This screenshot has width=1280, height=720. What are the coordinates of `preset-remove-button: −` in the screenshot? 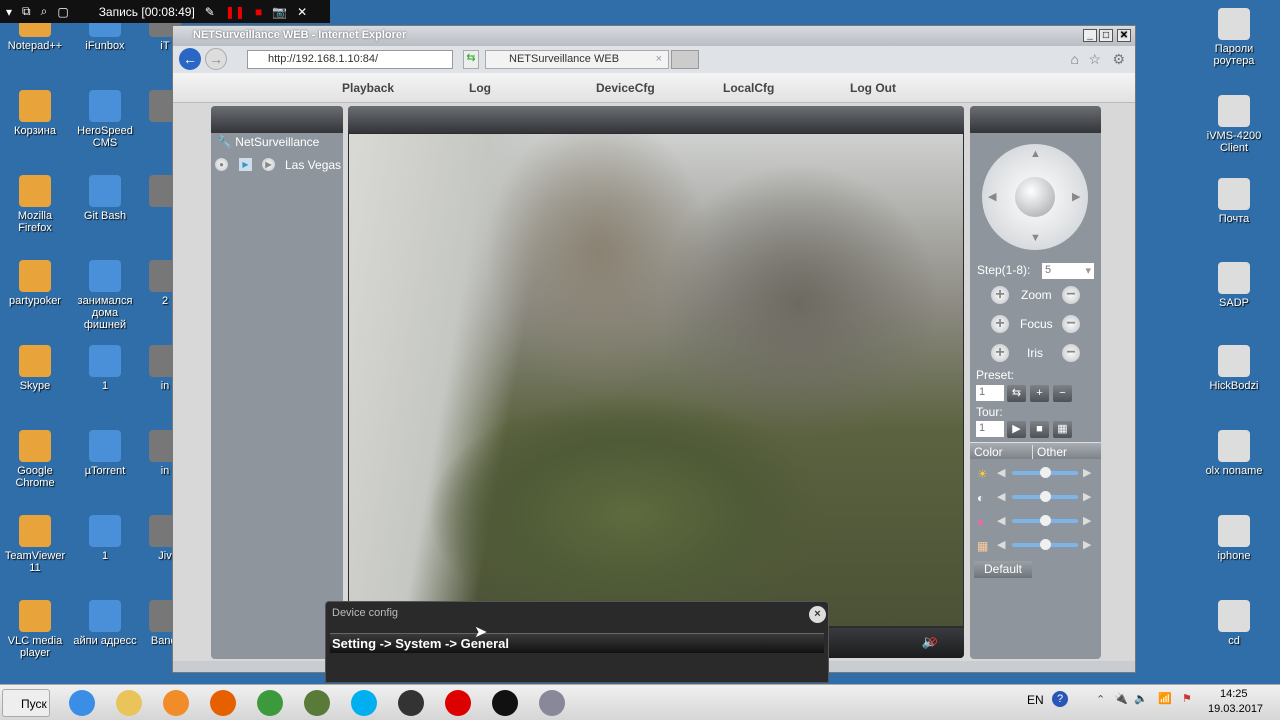 It's located at (1062, 393).